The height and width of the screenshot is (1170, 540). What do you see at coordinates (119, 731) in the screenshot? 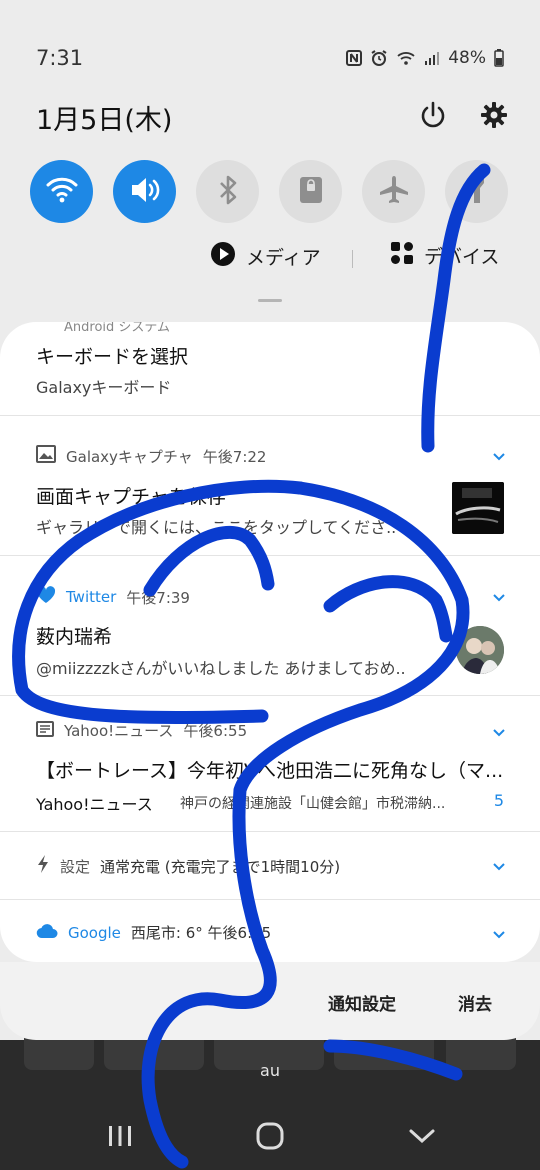
I see `notification-app-name: Yahoo!ニュース` at bounding box center [119, 731].